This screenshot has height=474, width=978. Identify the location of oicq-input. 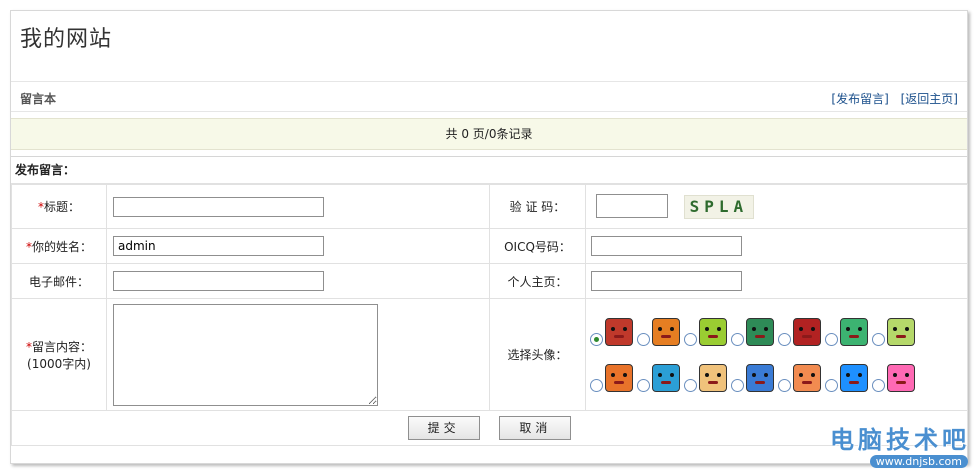
(666, 246).